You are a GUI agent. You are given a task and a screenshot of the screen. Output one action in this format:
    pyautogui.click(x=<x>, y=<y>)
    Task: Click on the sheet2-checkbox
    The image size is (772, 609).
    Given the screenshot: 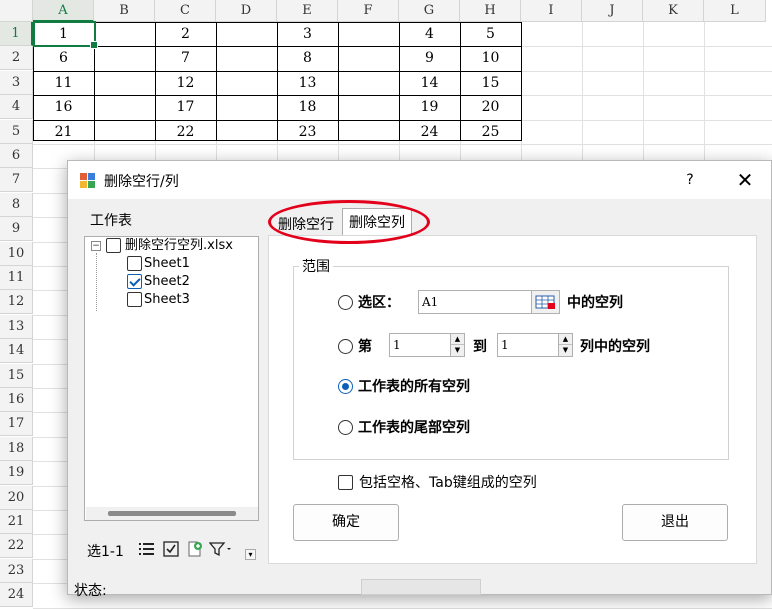 What is the action you would take?
    pyautogui.click(x=134, y=281)
    